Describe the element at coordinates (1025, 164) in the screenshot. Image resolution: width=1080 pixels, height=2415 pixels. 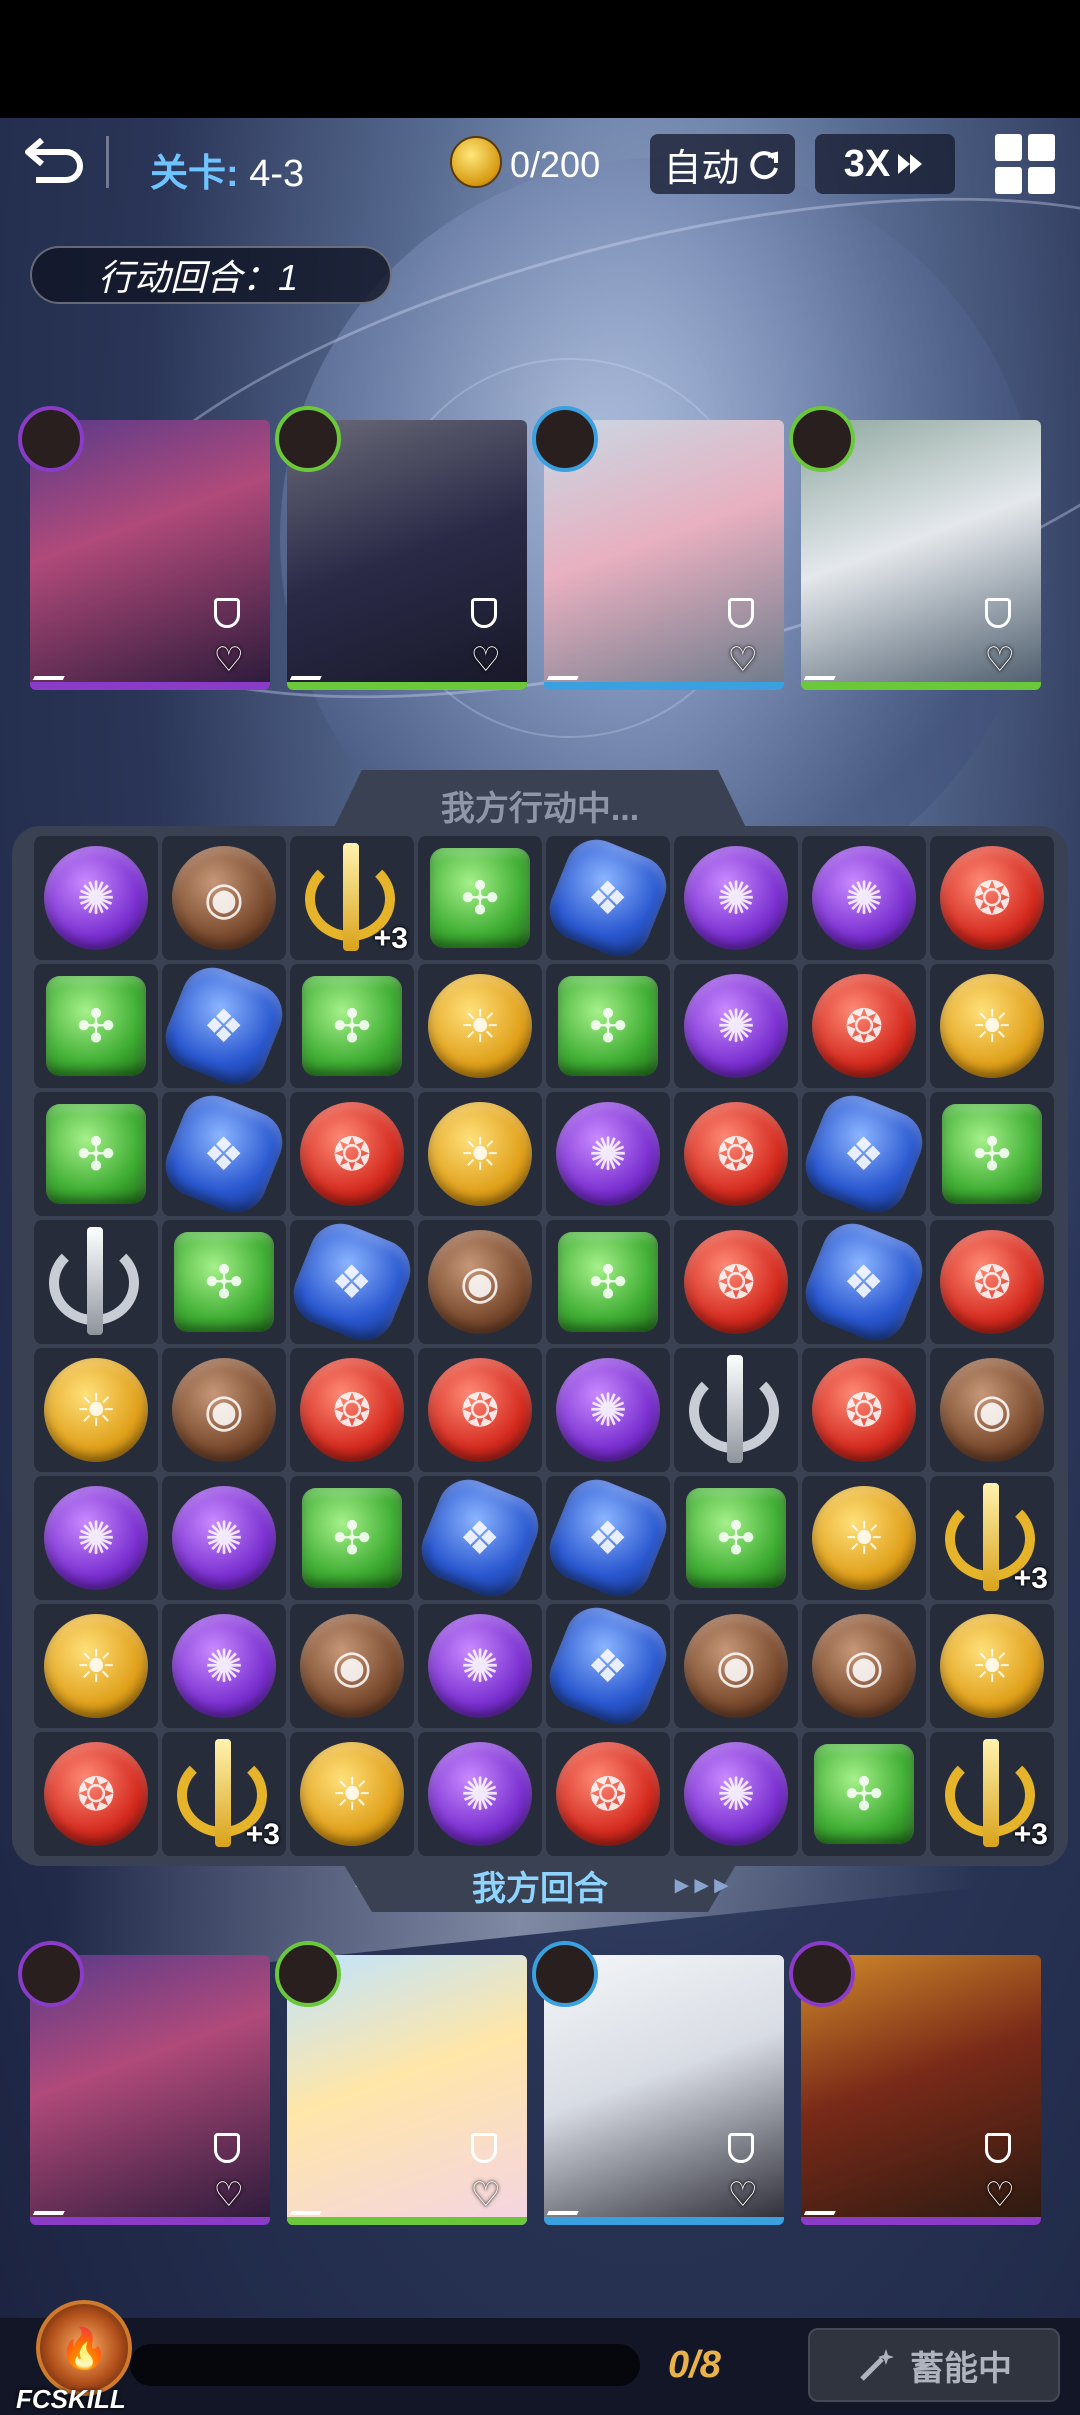
I see `grid-menu-icon` at that location.